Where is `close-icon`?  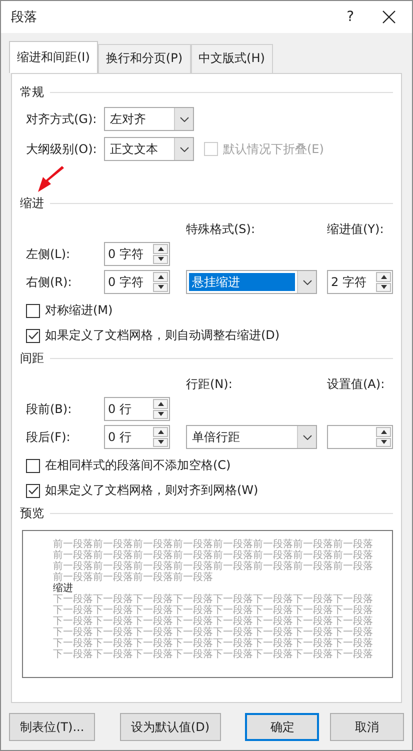 close-icon is located at coordinates (389, 17).